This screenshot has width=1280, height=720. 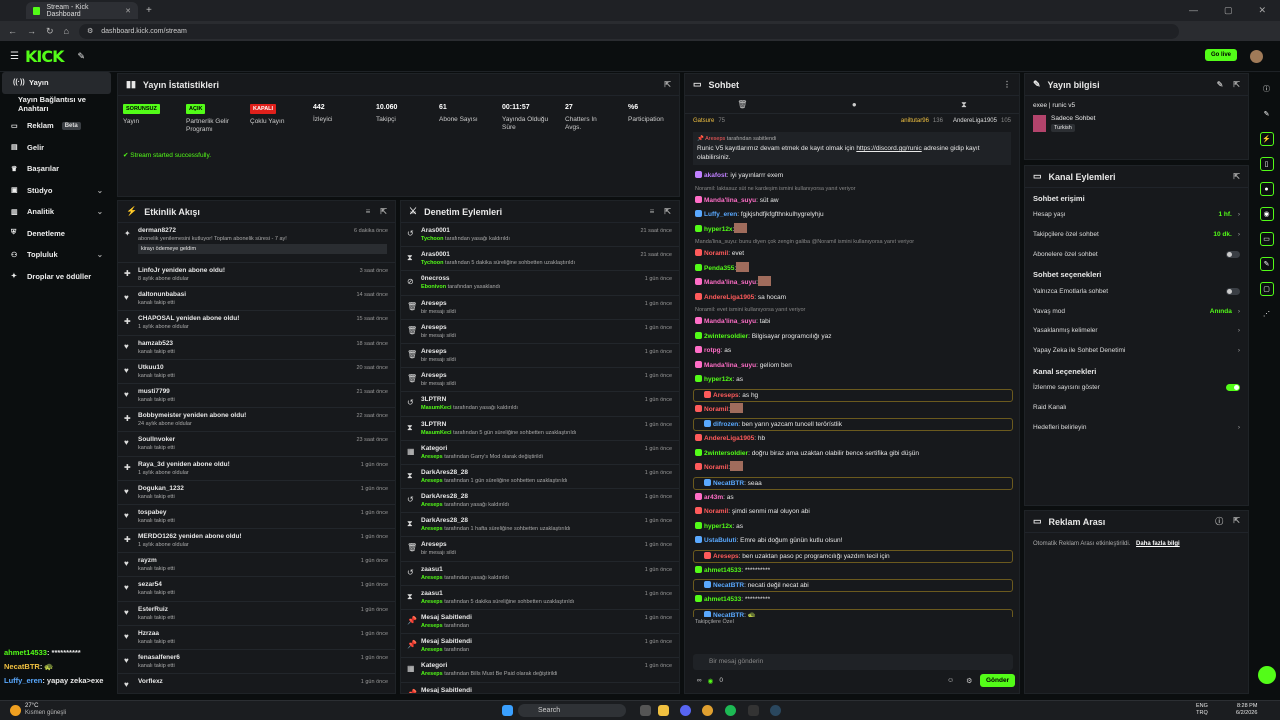 I want to click on discord-link: https://discord.gg/runic, so click(x=888, y=148).